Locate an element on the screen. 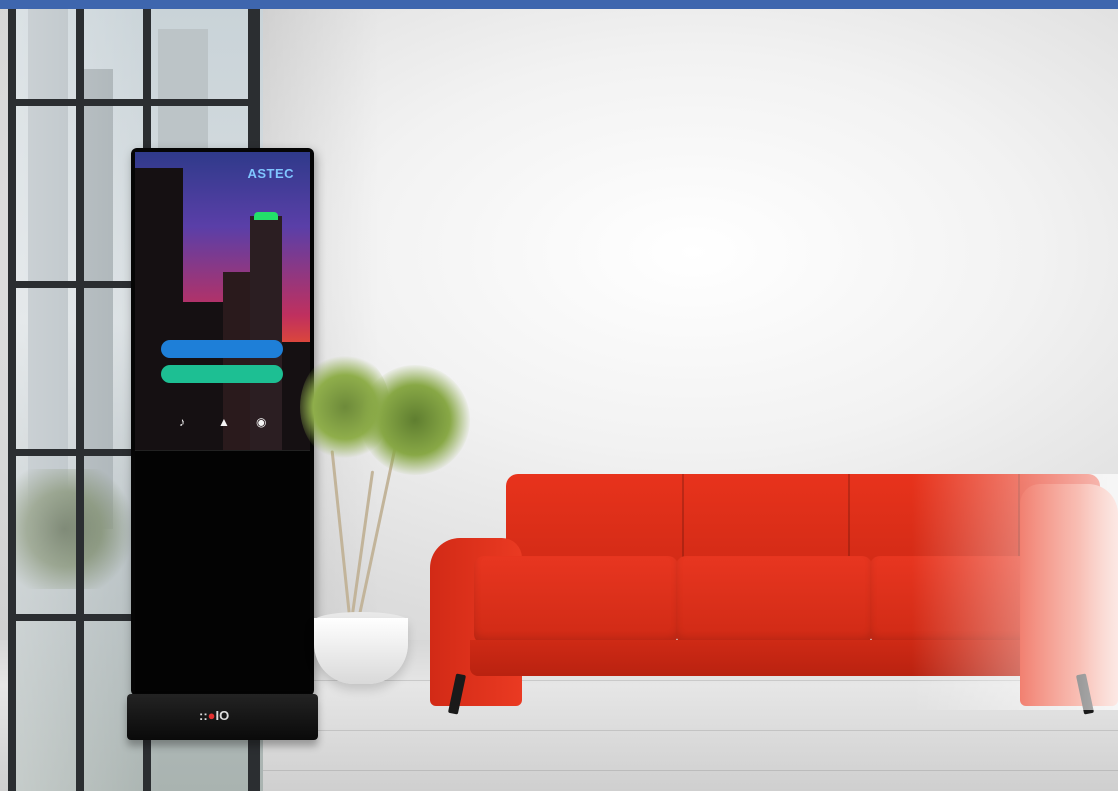 The image size is (1118, 791). top-bar is located at coordinates (559, 4).